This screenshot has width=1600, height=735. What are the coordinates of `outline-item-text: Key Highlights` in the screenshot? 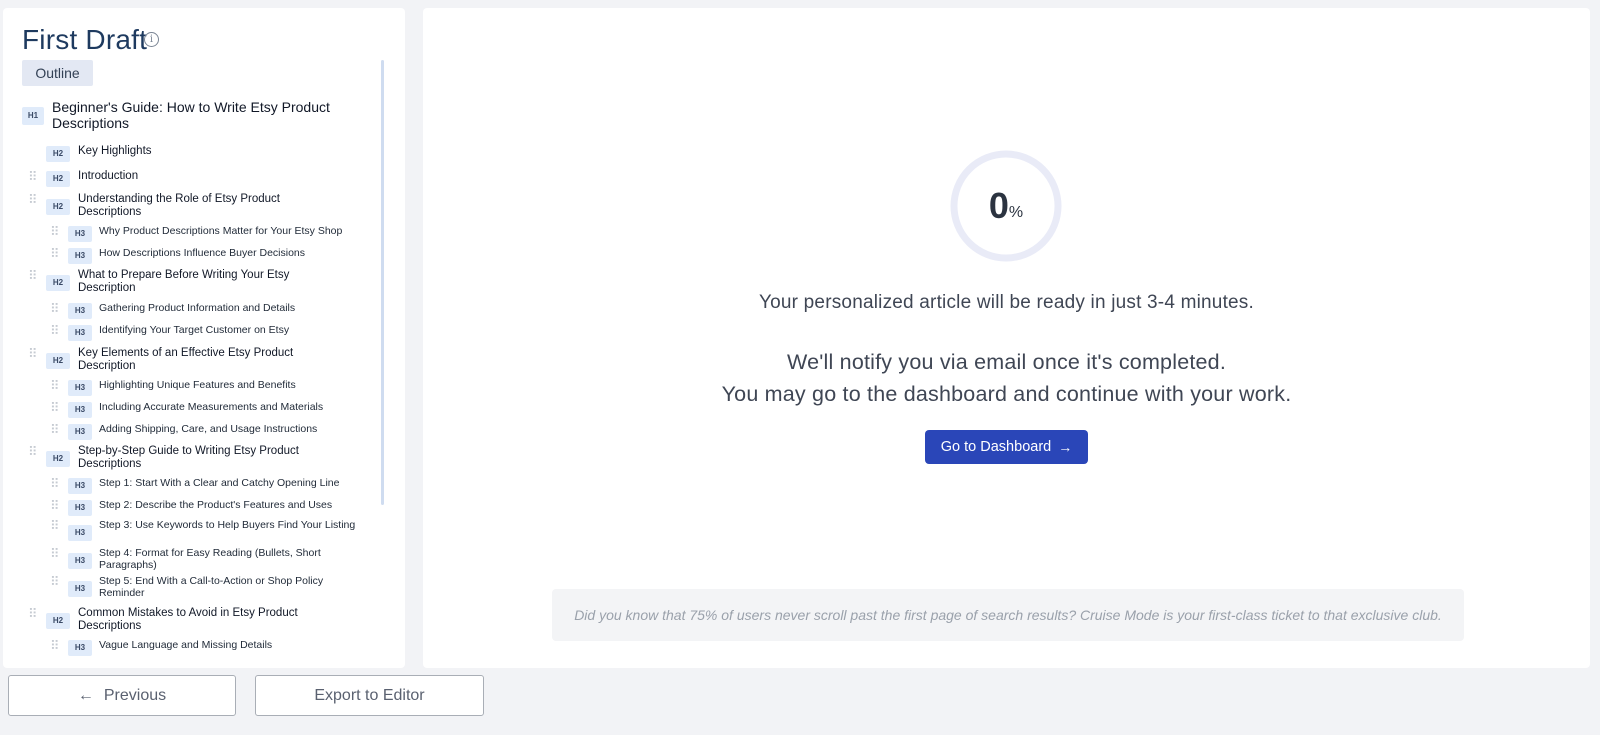 It's located at (115, 151).